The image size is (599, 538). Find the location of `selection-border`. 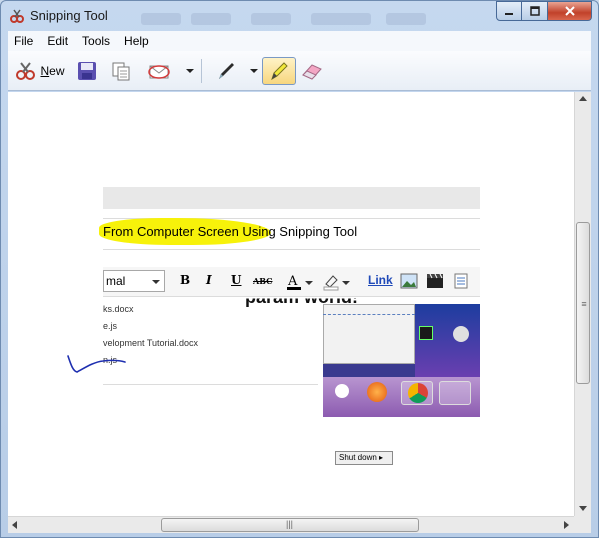

selection-border is located at coordinates (369, 314).